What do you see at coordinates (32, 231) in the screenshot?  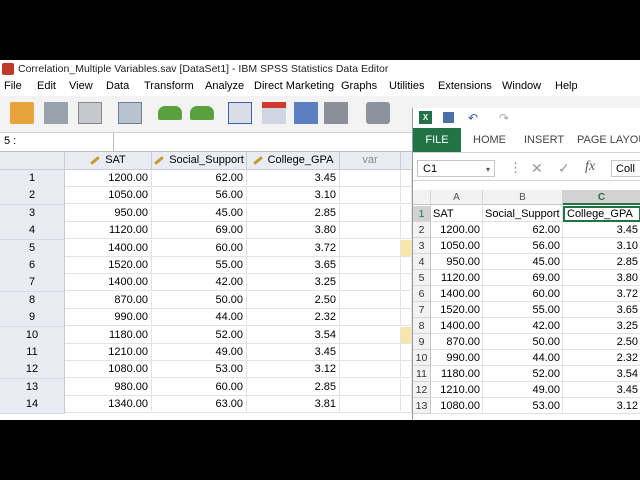 I see `row-number: 4` at bounding box center [32, 231].